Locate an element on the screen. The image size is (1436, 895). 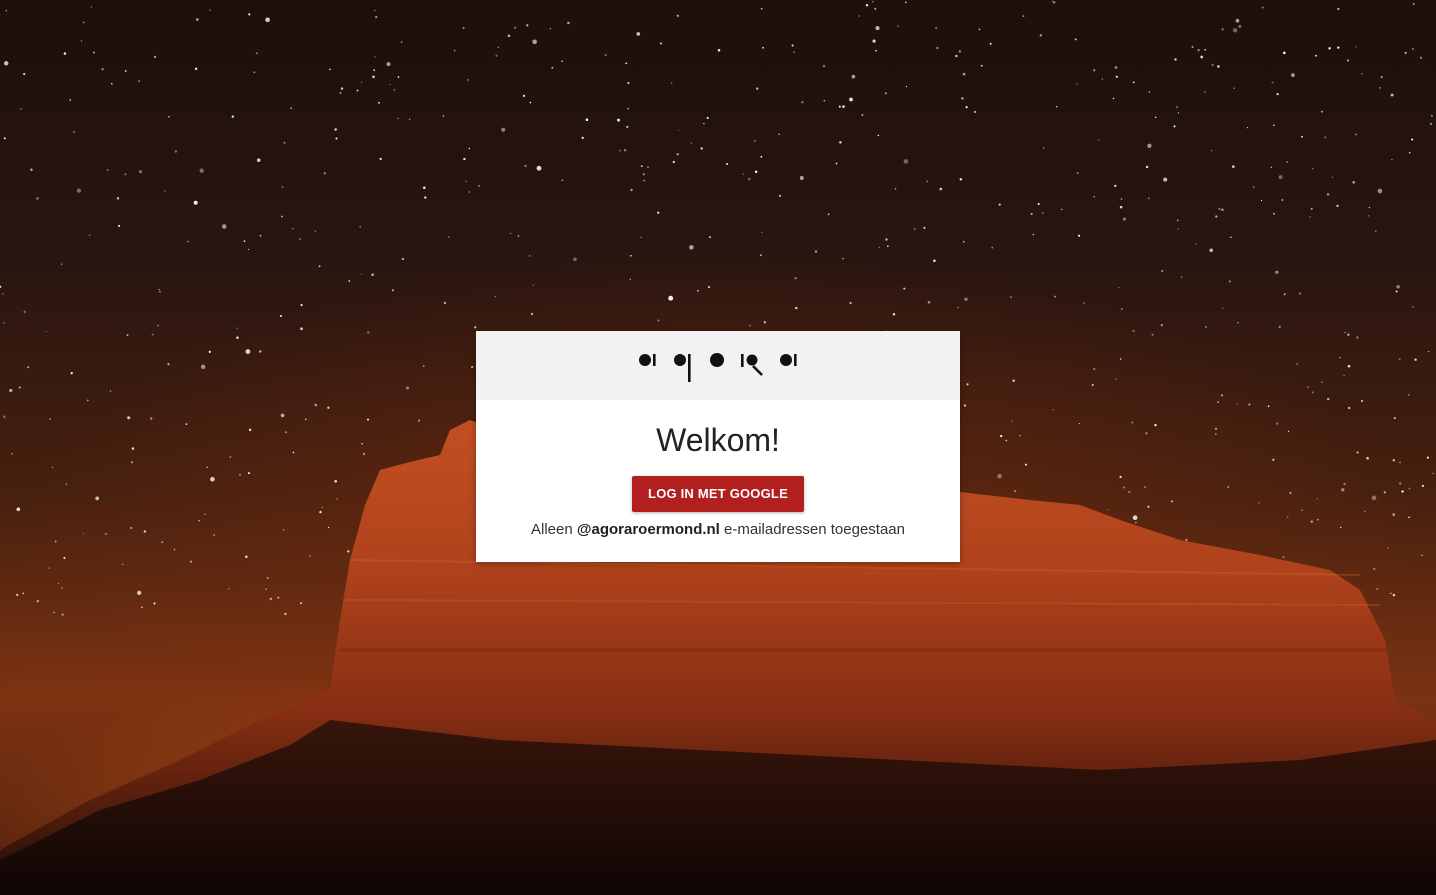
agora-logo is located at coordinates (718, 366).